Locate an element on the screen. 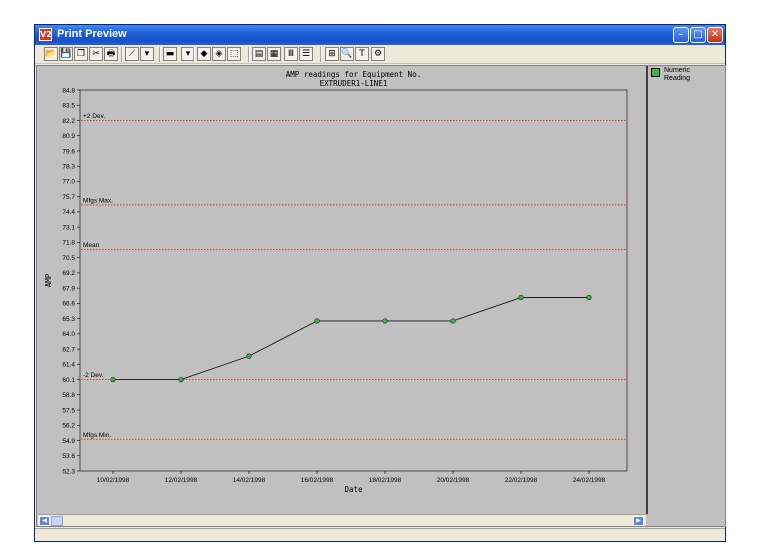 The height and width of the screenshot is (550, 760). y-tick-label: 73.1 is located at coordinates (68, 227).